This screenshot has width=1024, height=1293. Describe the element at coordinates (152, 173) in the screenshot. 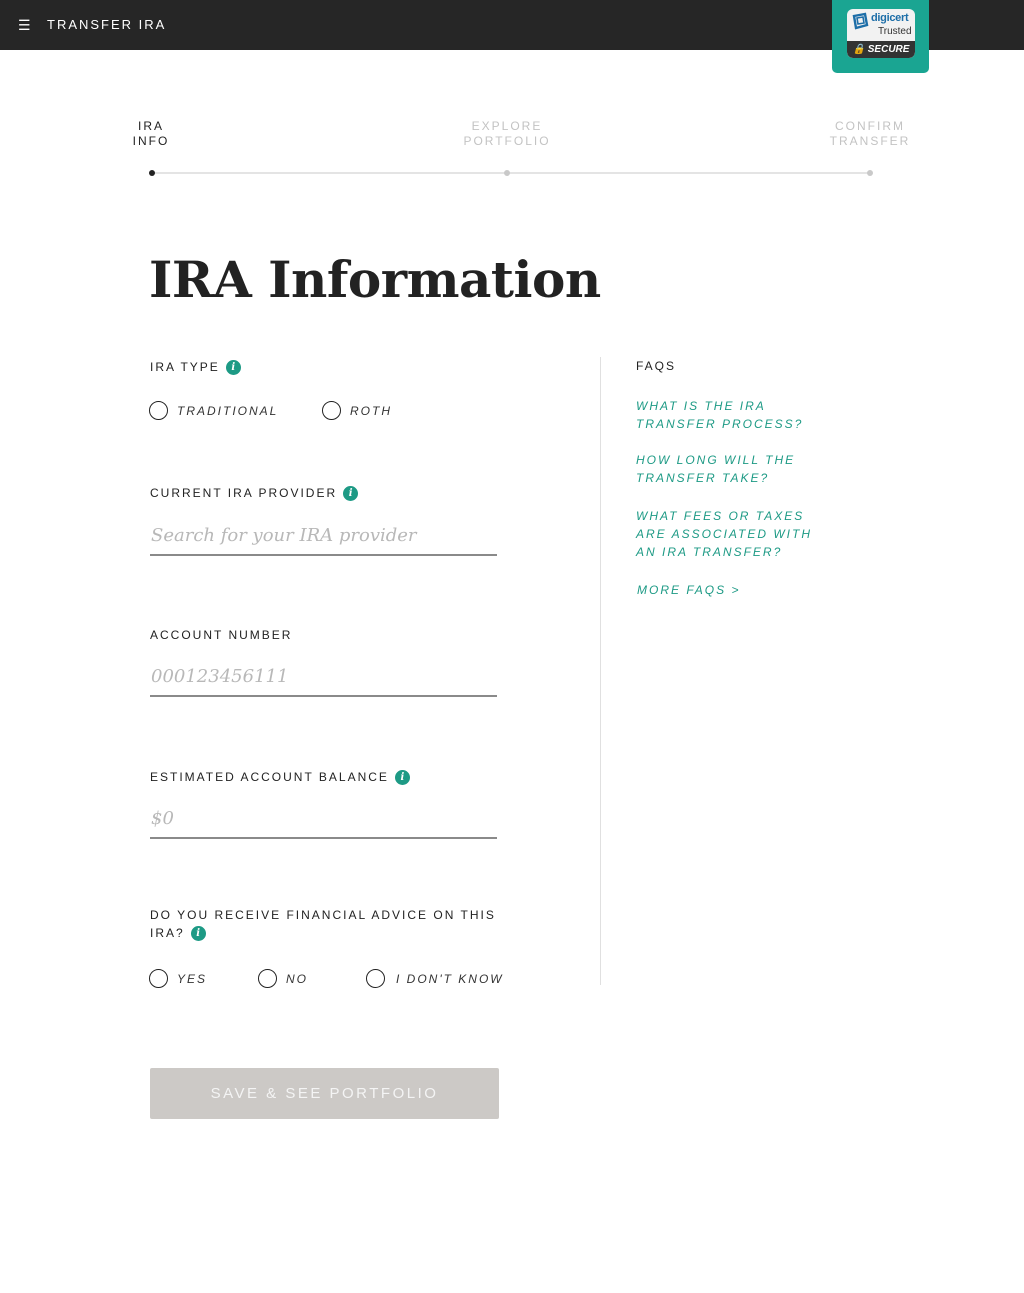

I see `step-dot-active` at that location.